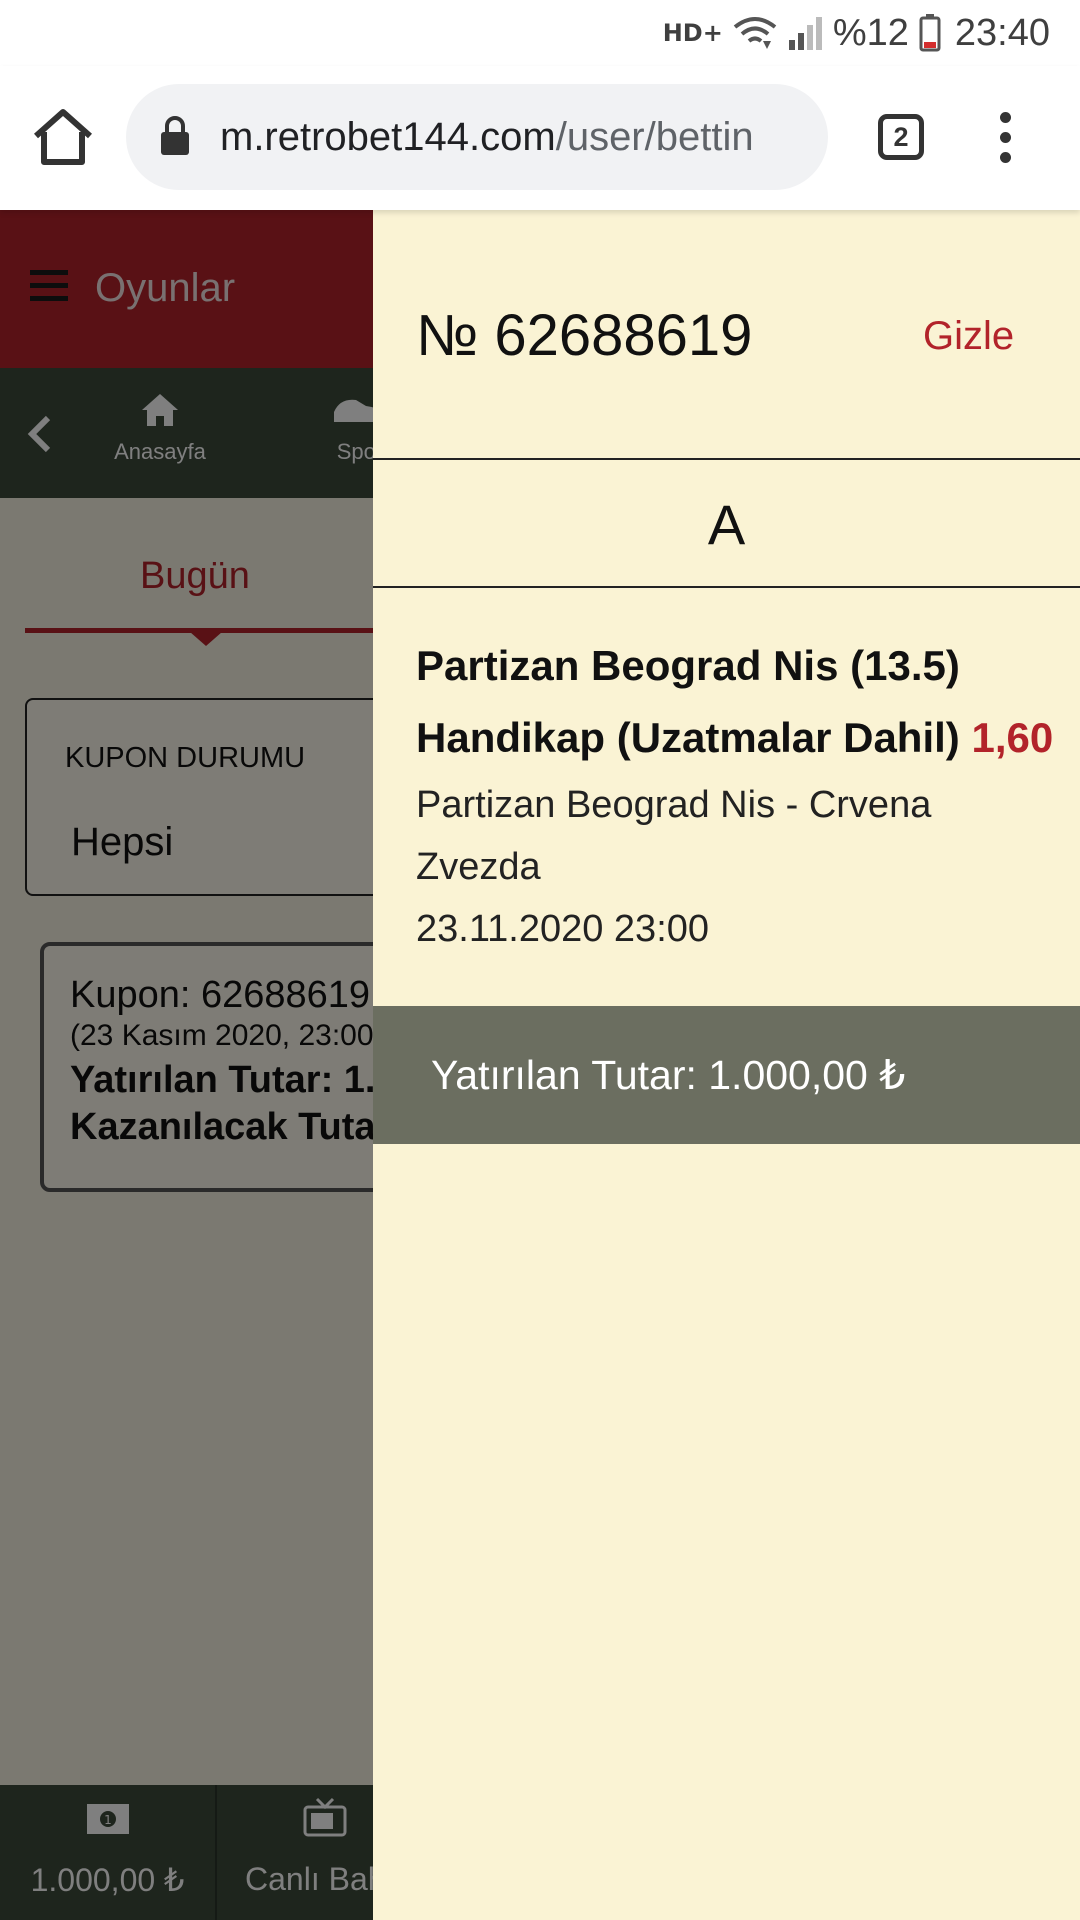 The width and height of the screenshot is (1080, 1920). What do you see at coordinates (478, 867) in the screenshot?
I see `match-line-2: Zvezda` at bounding box center [478, 867].